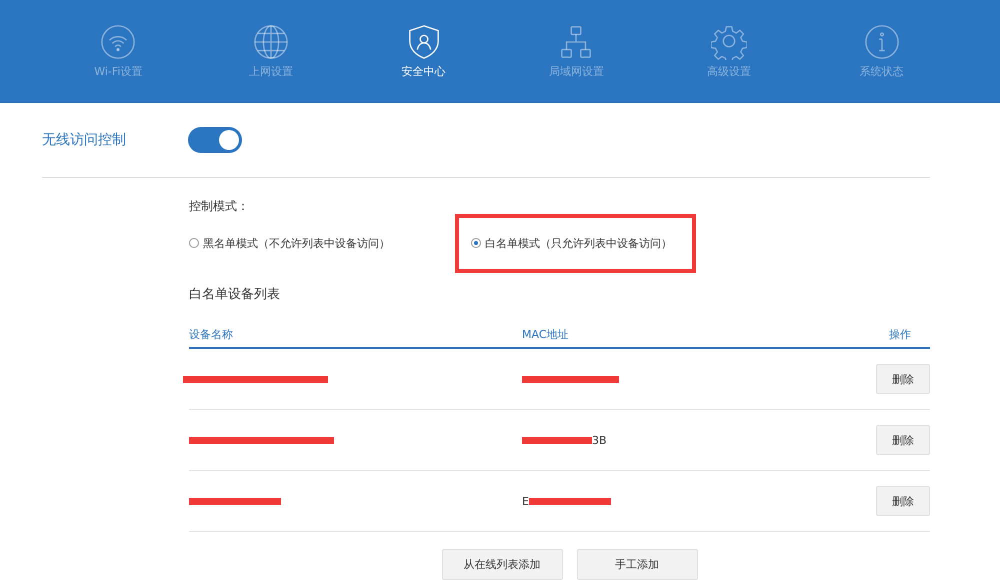 This screenshot has width=1000, height=580. Describe the element at coordinates (576, 71) in the screenshot. I see `nav-label: 局域网设置` at that location.